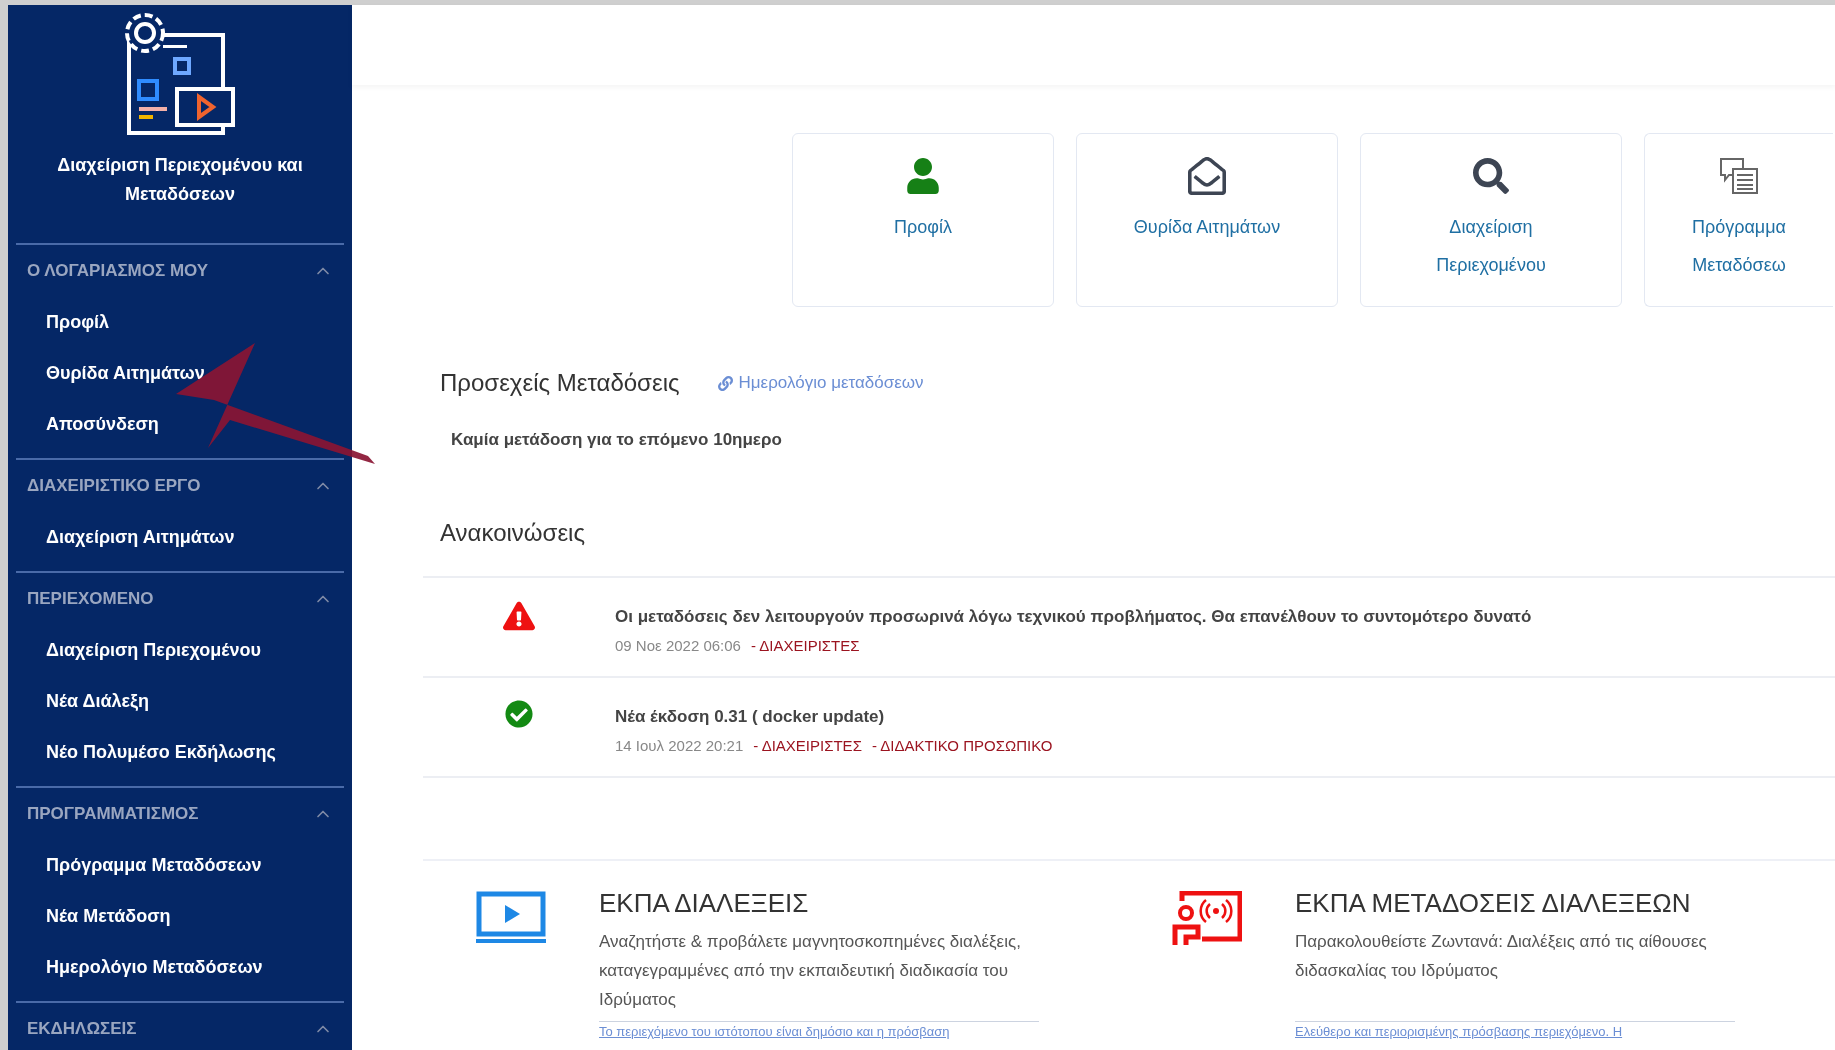  Describe the element at coordinates (180, 916) in the screenshot. I see `sidebar-link: Νέα Μετάδοση` at that location.